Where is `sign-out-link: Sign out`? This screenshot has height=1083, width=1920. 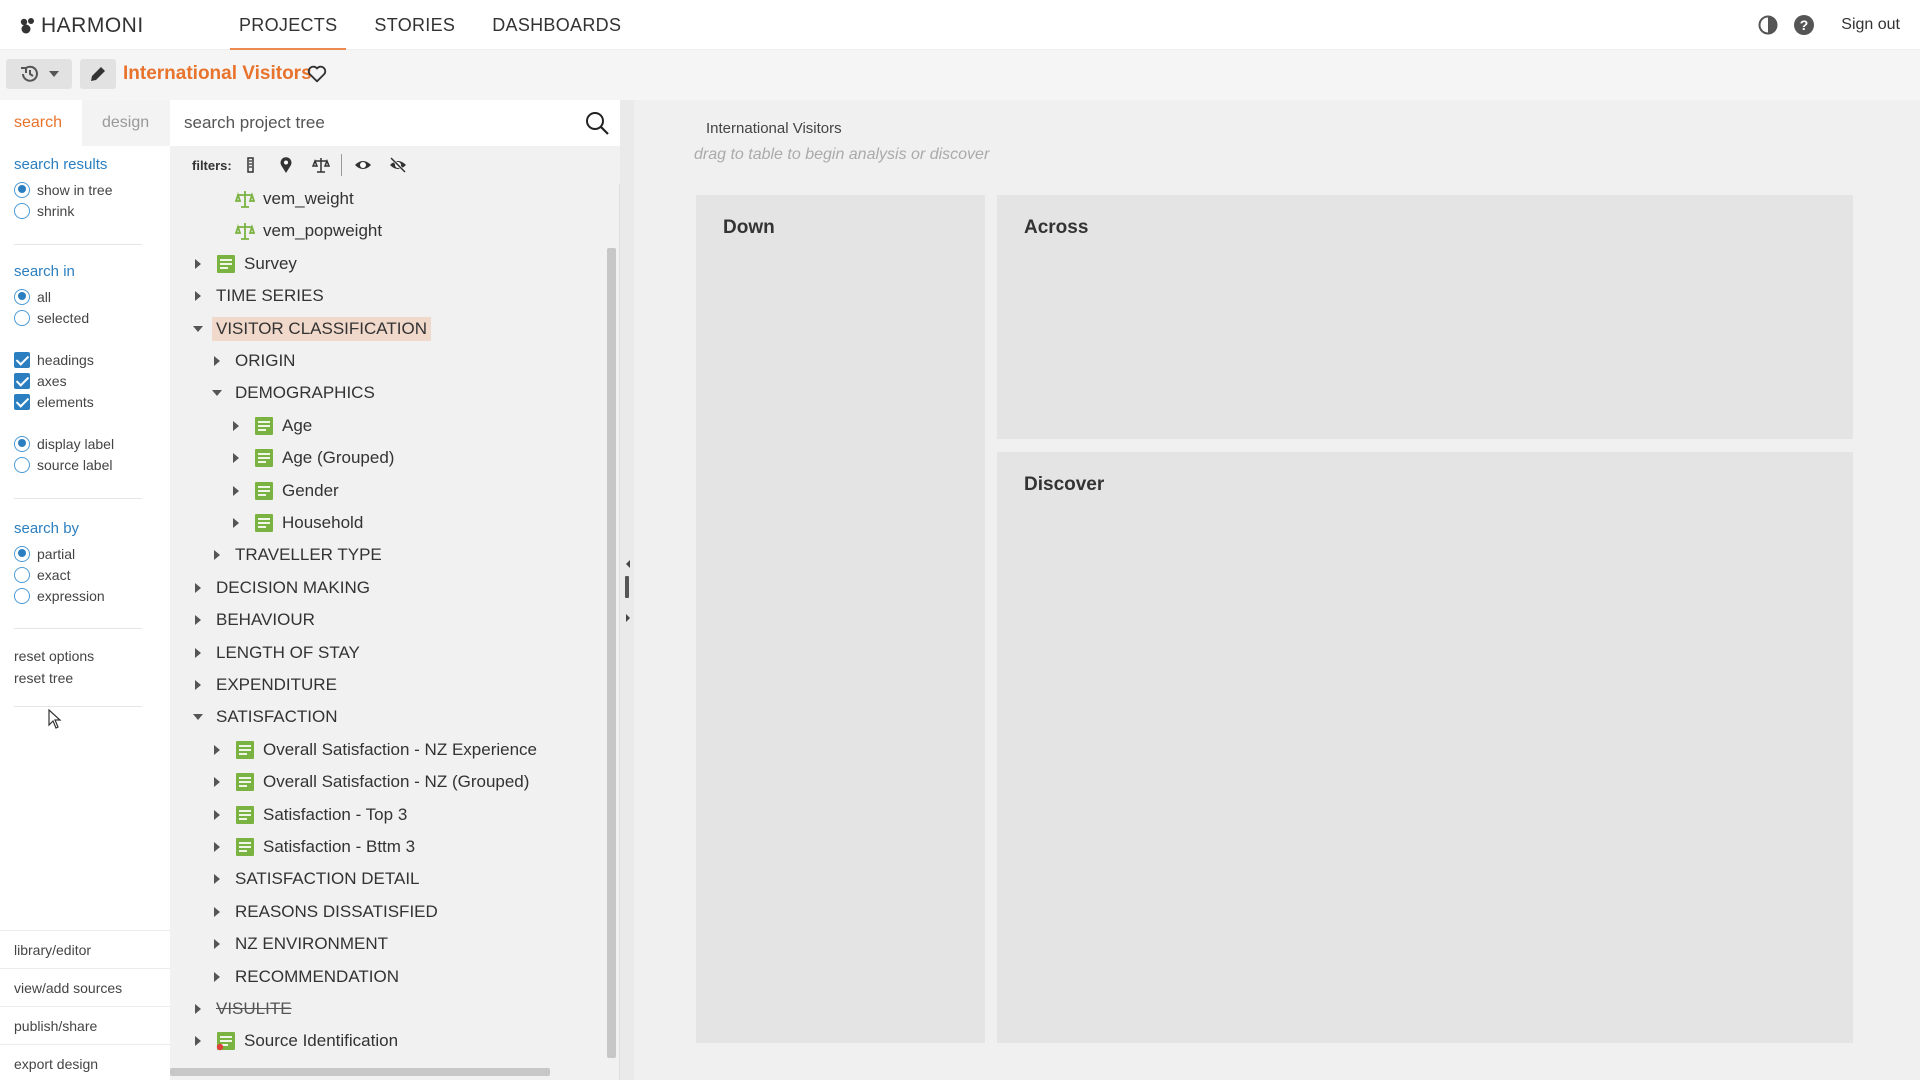 sign-out-link: Sign out is located at coordinates (1870, 25).